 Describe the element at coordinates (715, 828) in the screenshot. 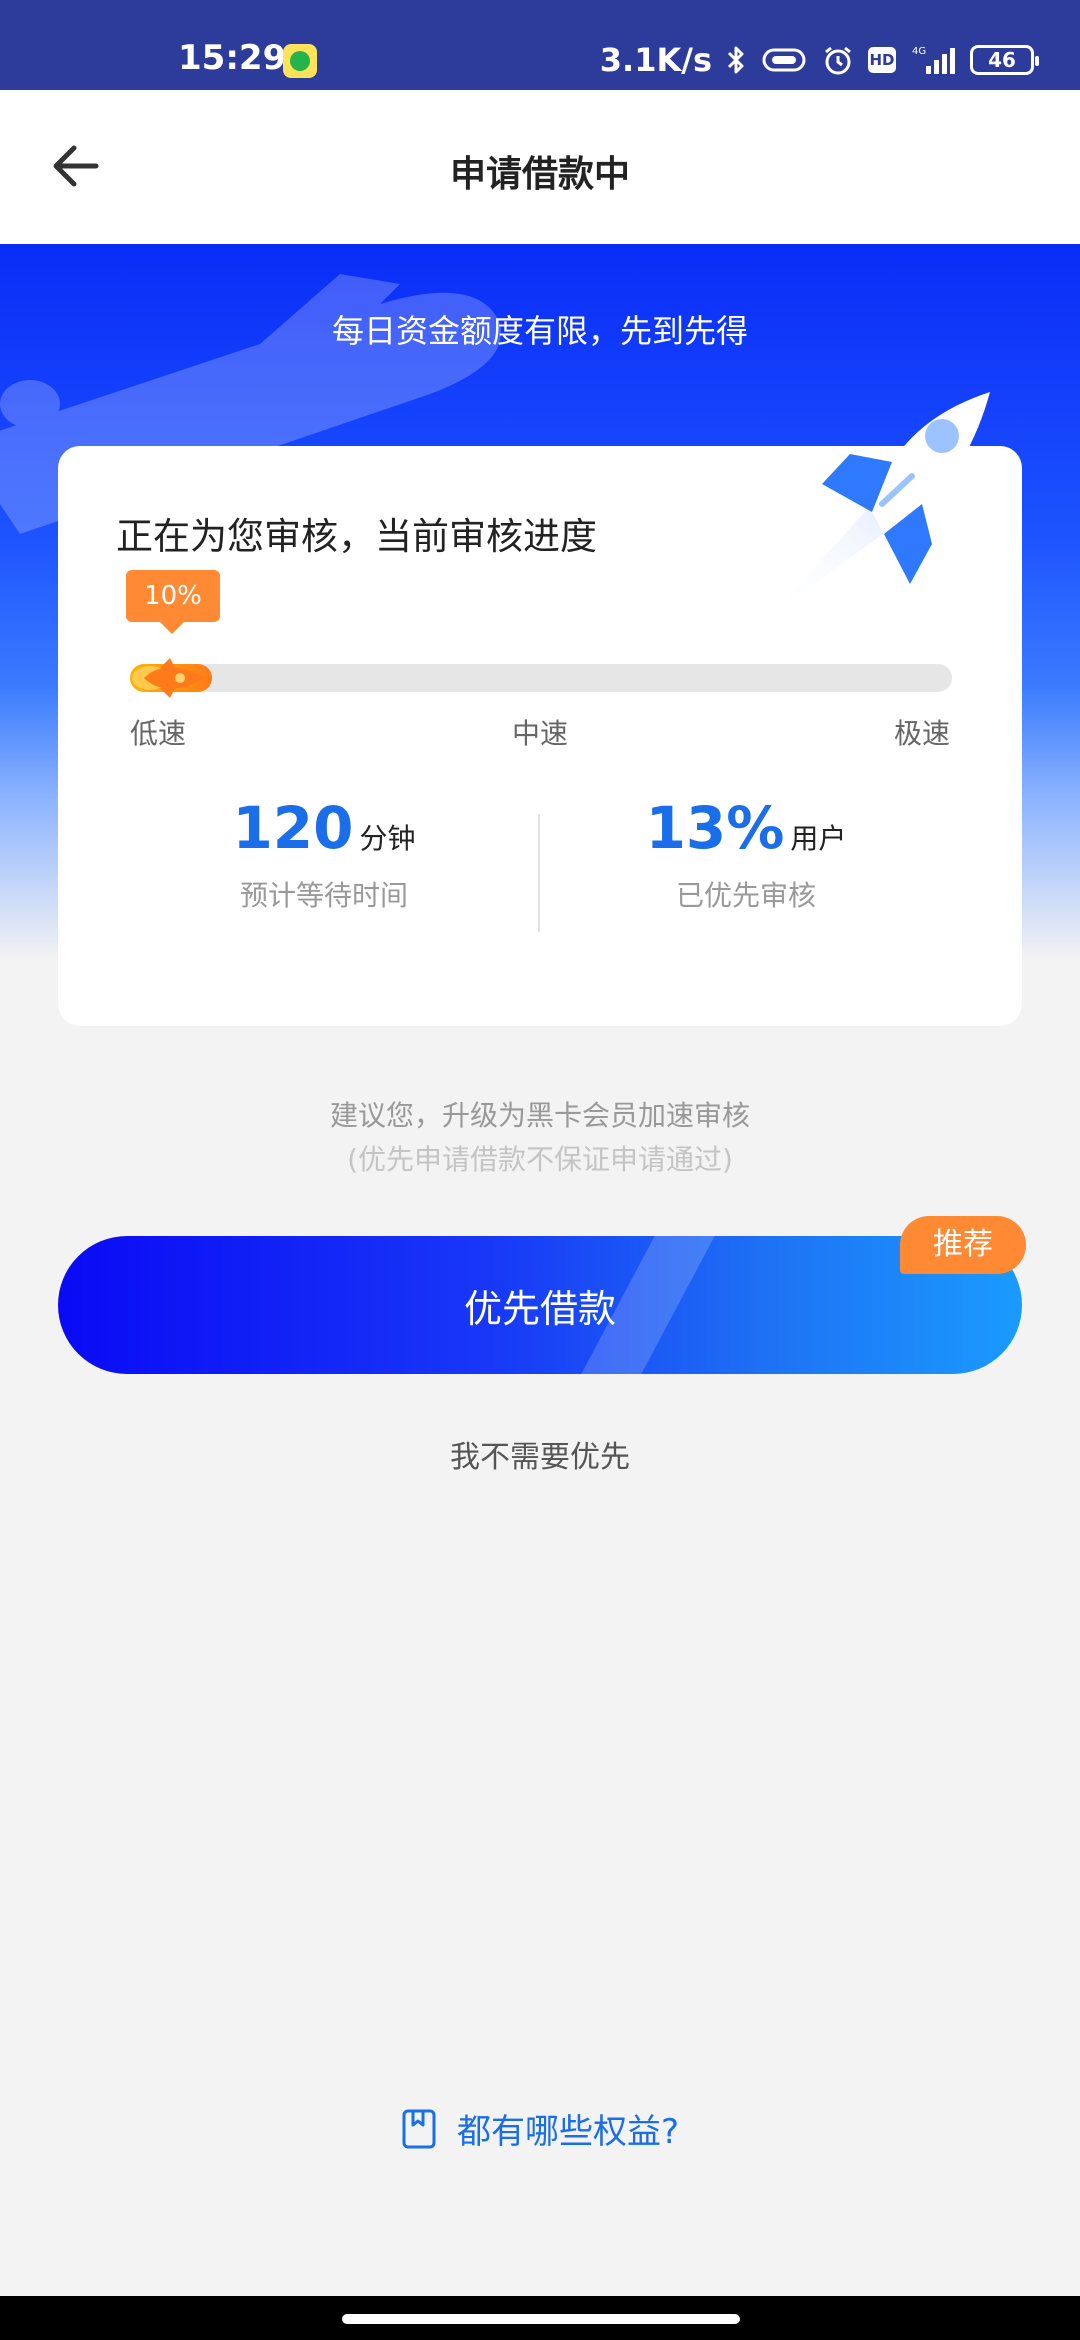

I see `stat-value: 13%` at that location.